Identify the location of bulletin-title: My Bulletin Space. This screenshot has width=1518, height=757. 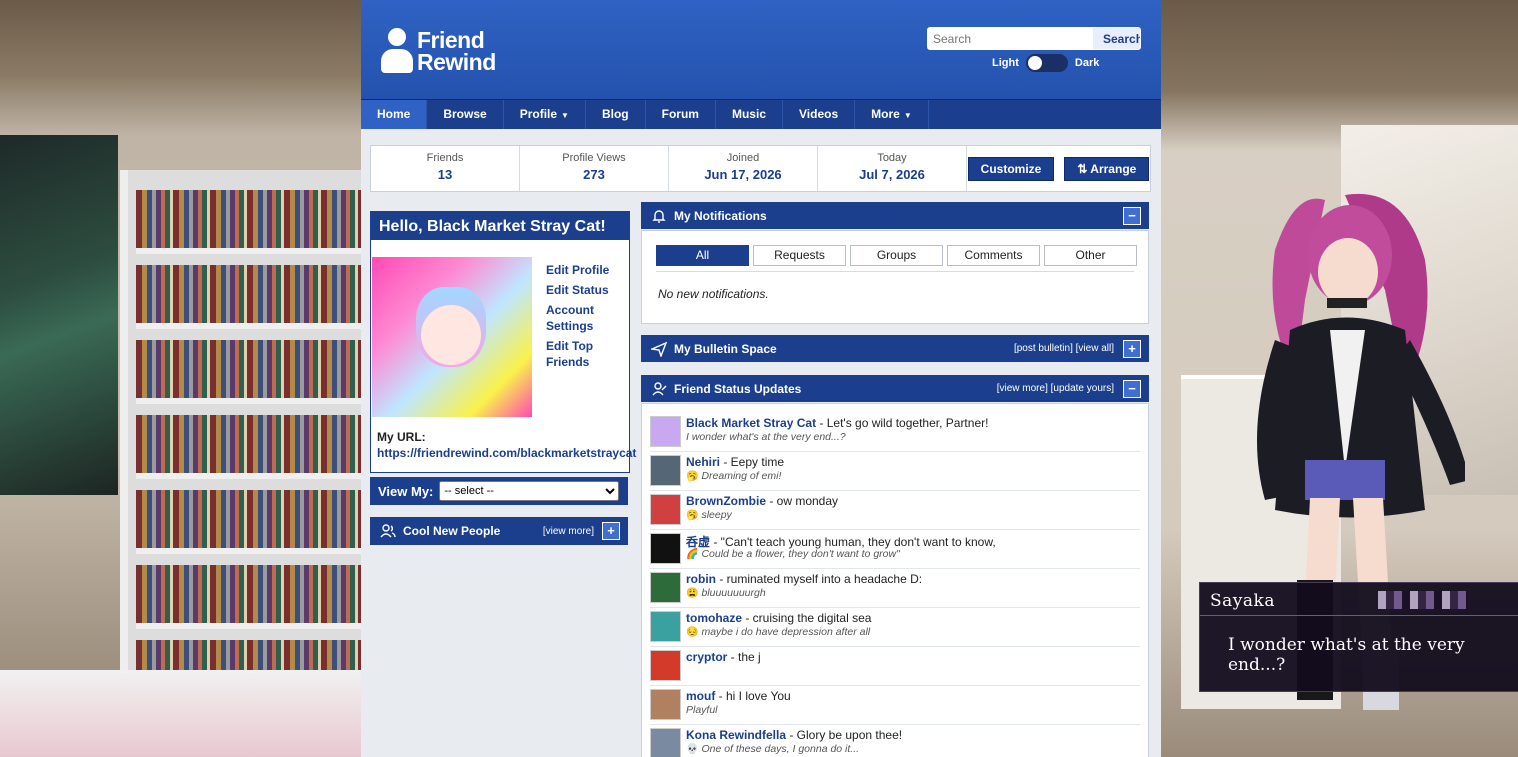
(725, 348).